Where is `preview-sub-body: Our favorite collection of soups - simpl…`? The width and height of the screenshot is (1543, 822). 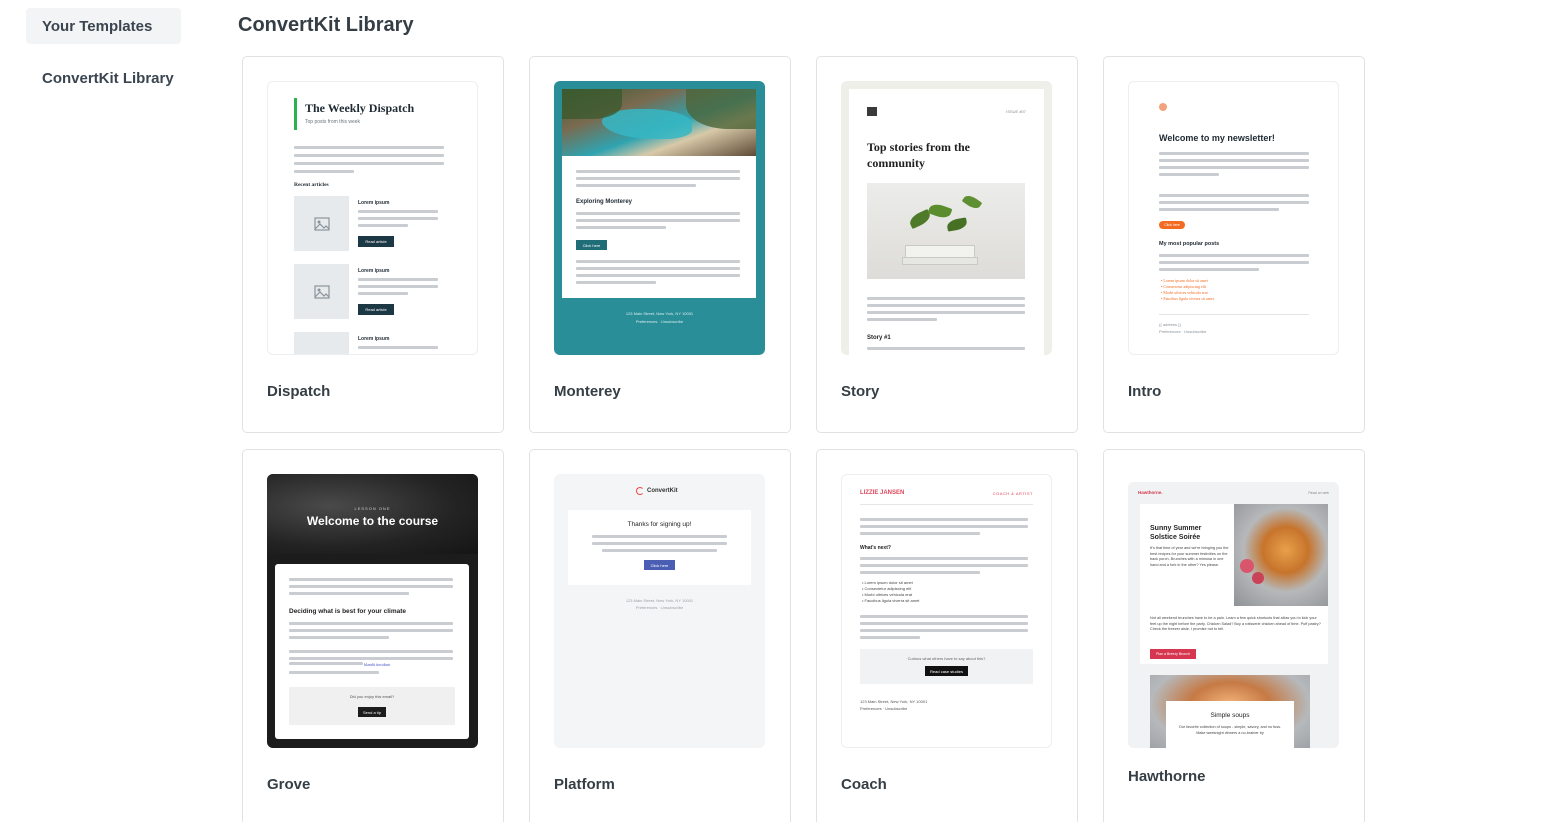 preview-sub-body: Our favorite collection of soups - simpl… is located at coordinates (1230, 730).